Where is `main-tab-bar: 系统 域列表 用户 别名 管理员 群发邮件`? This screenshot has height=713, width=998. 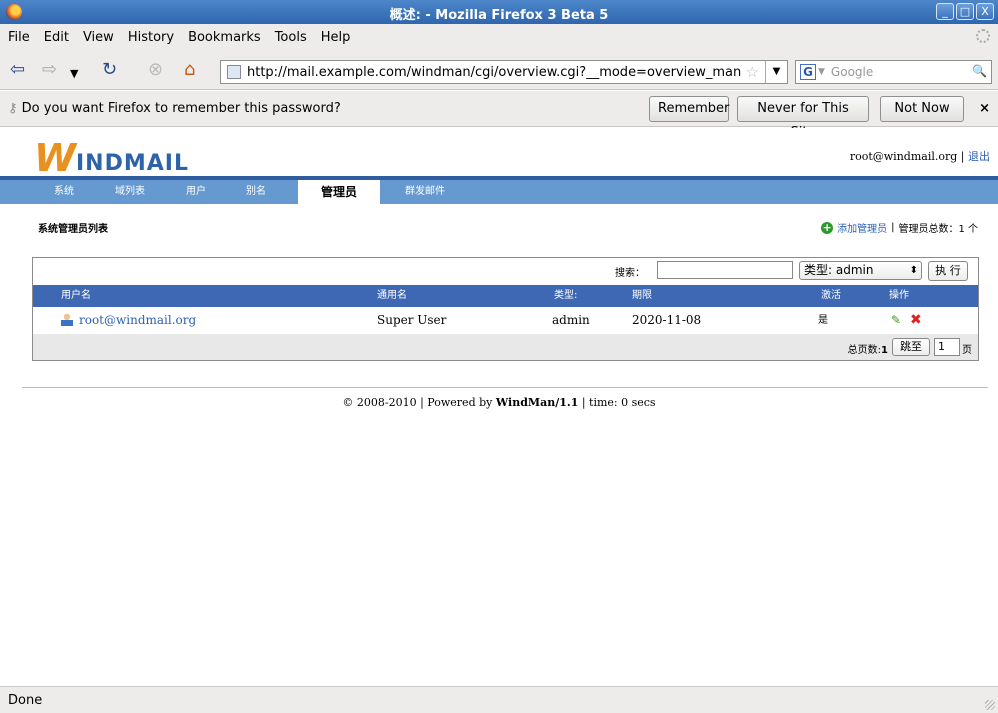 main-tab-bar: 系统 域列表 用户 别名 管理员 群发邮件 is located at coordinates (499, 192).